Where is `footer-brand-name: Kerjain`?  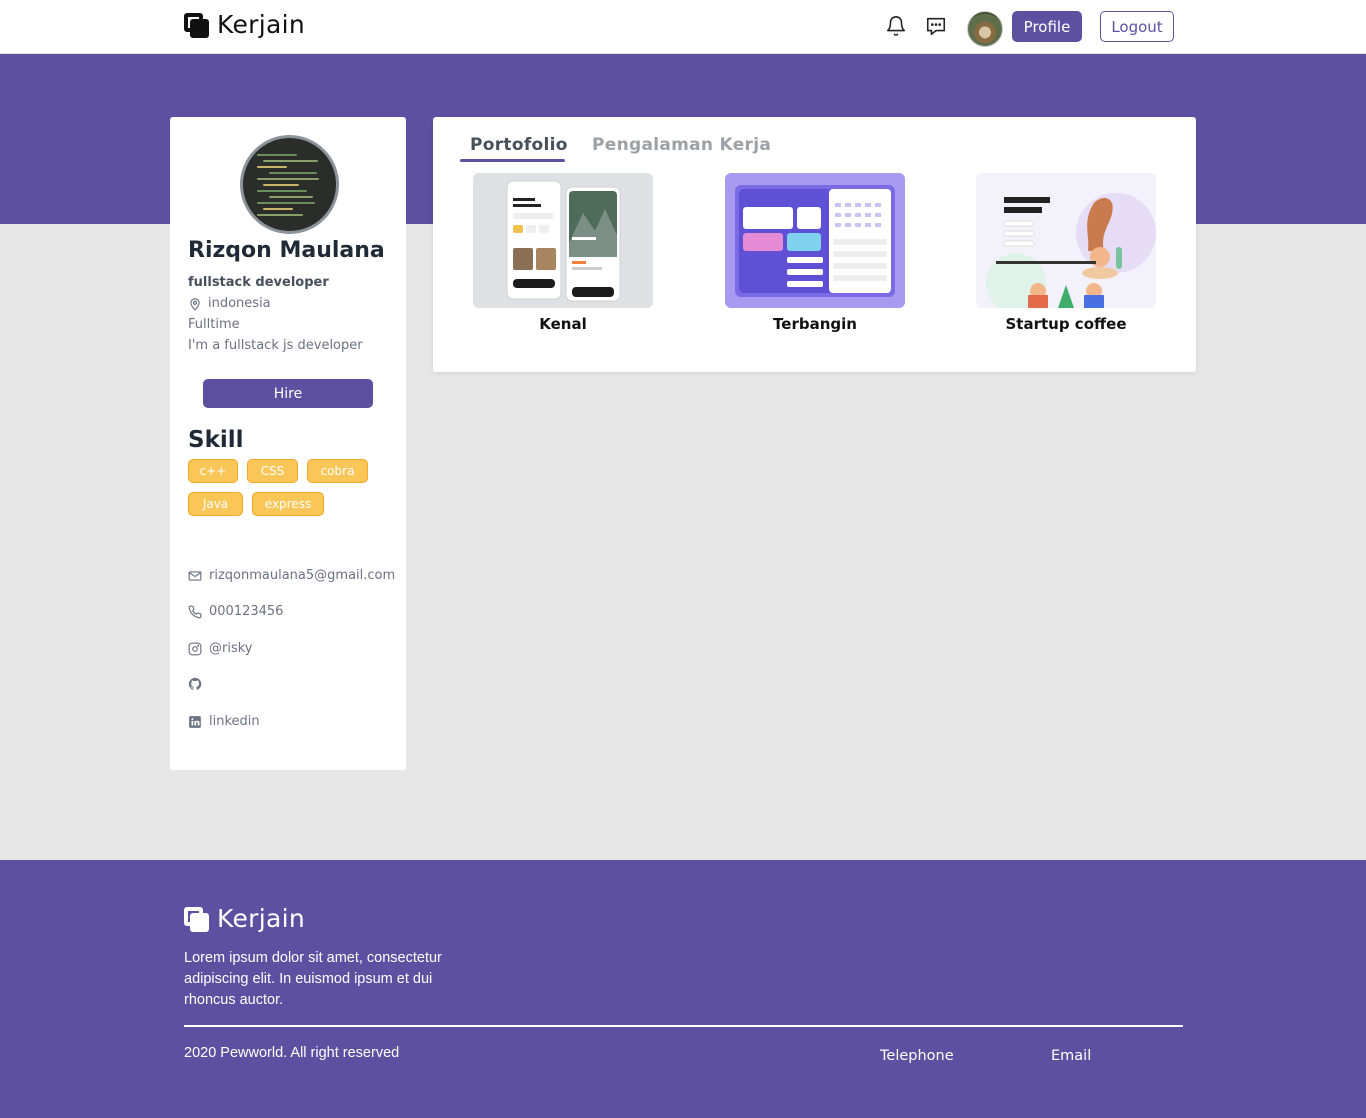
footer-brand-name: Kerjain is located at coordinates (261, 918).